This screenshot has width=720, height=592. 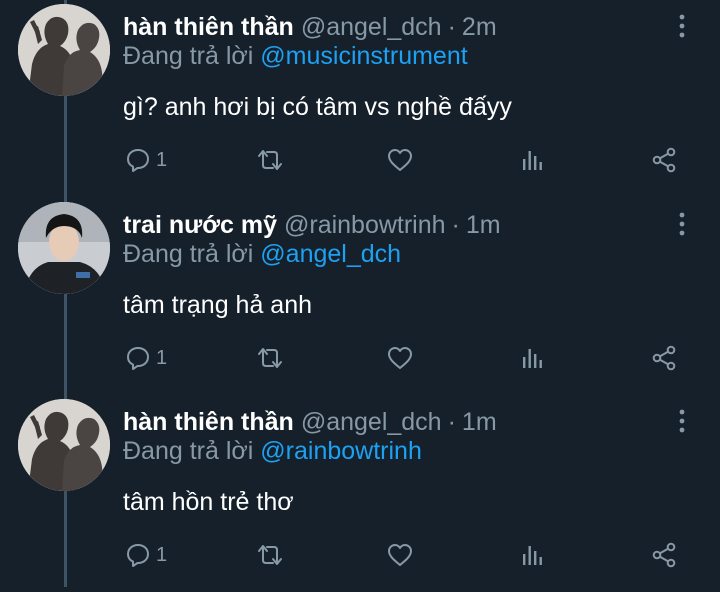 What do you see at coordinates (365, 225) in the screenshot?
I see `user-handle: @rainbowtrinh` at bounding box center [365, 225].